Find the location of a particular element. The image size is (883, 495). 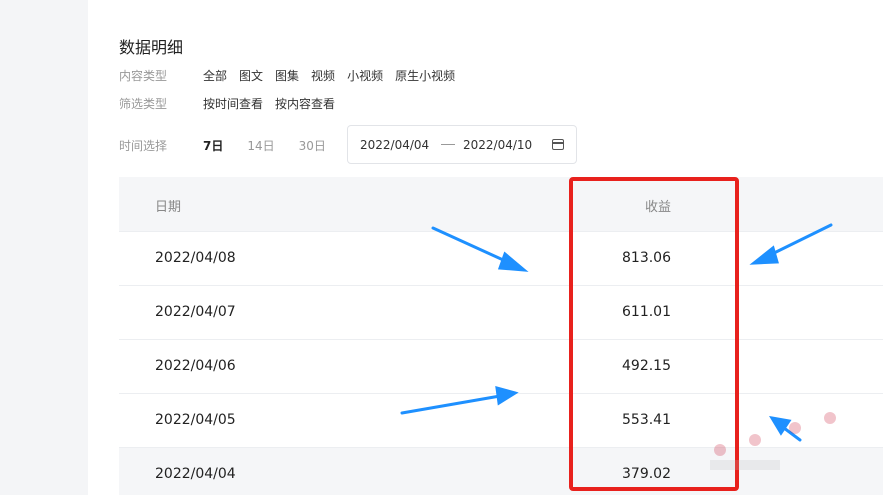

left-gutter is located at coordinates (44, 247).